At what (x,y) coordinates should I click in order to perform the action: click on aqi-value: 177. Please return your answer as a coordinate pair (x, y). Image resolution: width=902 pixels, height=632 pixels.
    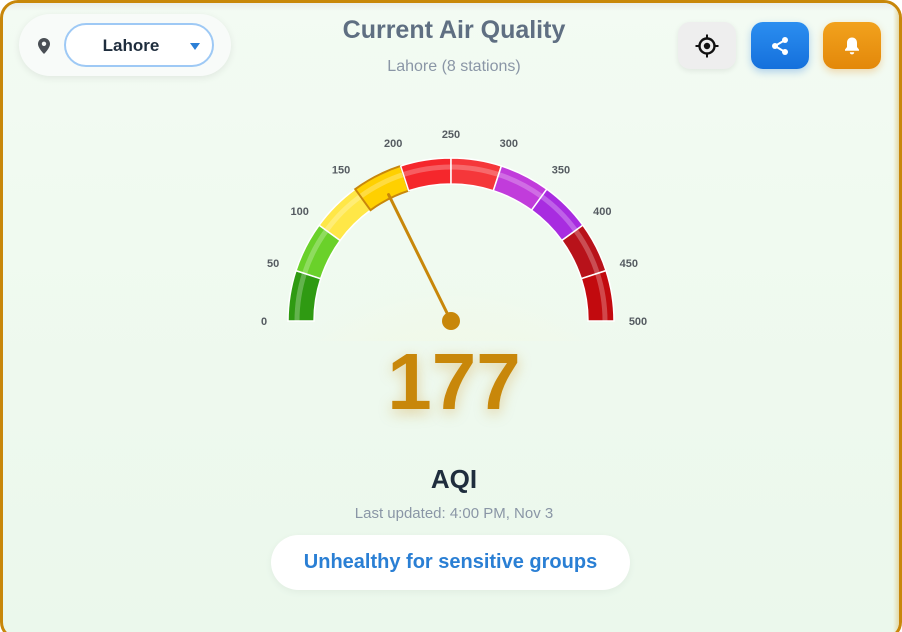
    Looking at the image, I should click on (454, 381).